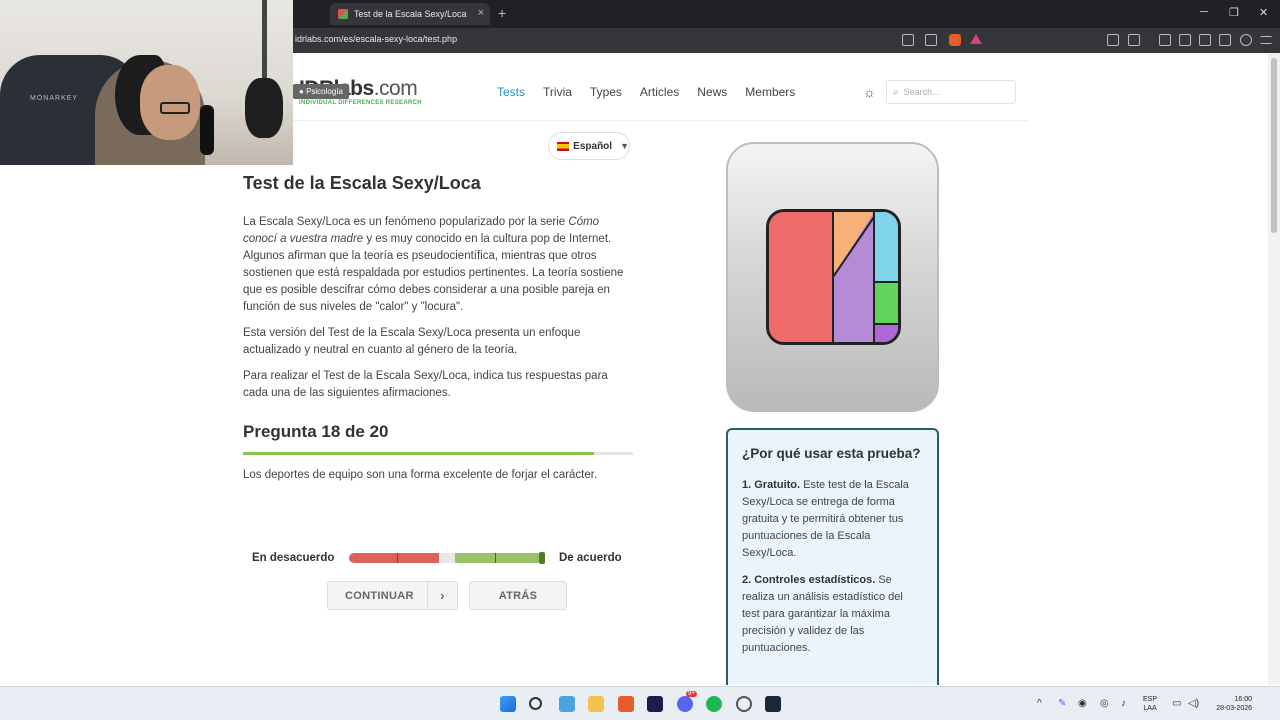  Describe the element at coordinates (207, 130) in the screenshot. I see `microphone` at that location.